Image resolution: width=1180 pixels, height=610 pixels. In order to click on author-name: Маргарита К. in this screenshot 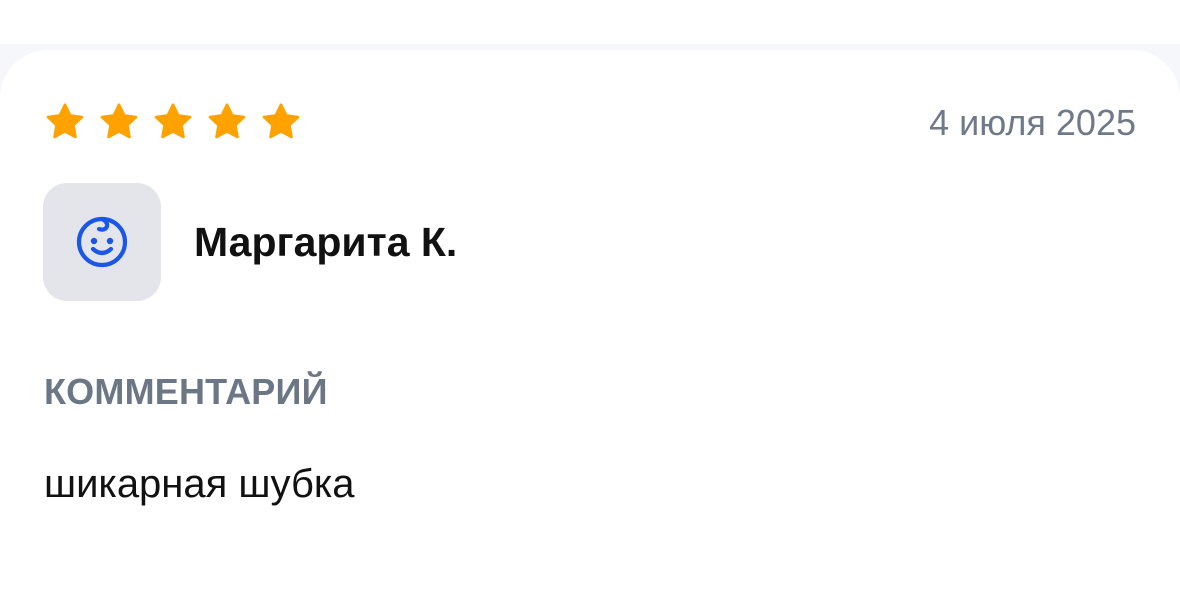, I will do `click(326, 242)`.